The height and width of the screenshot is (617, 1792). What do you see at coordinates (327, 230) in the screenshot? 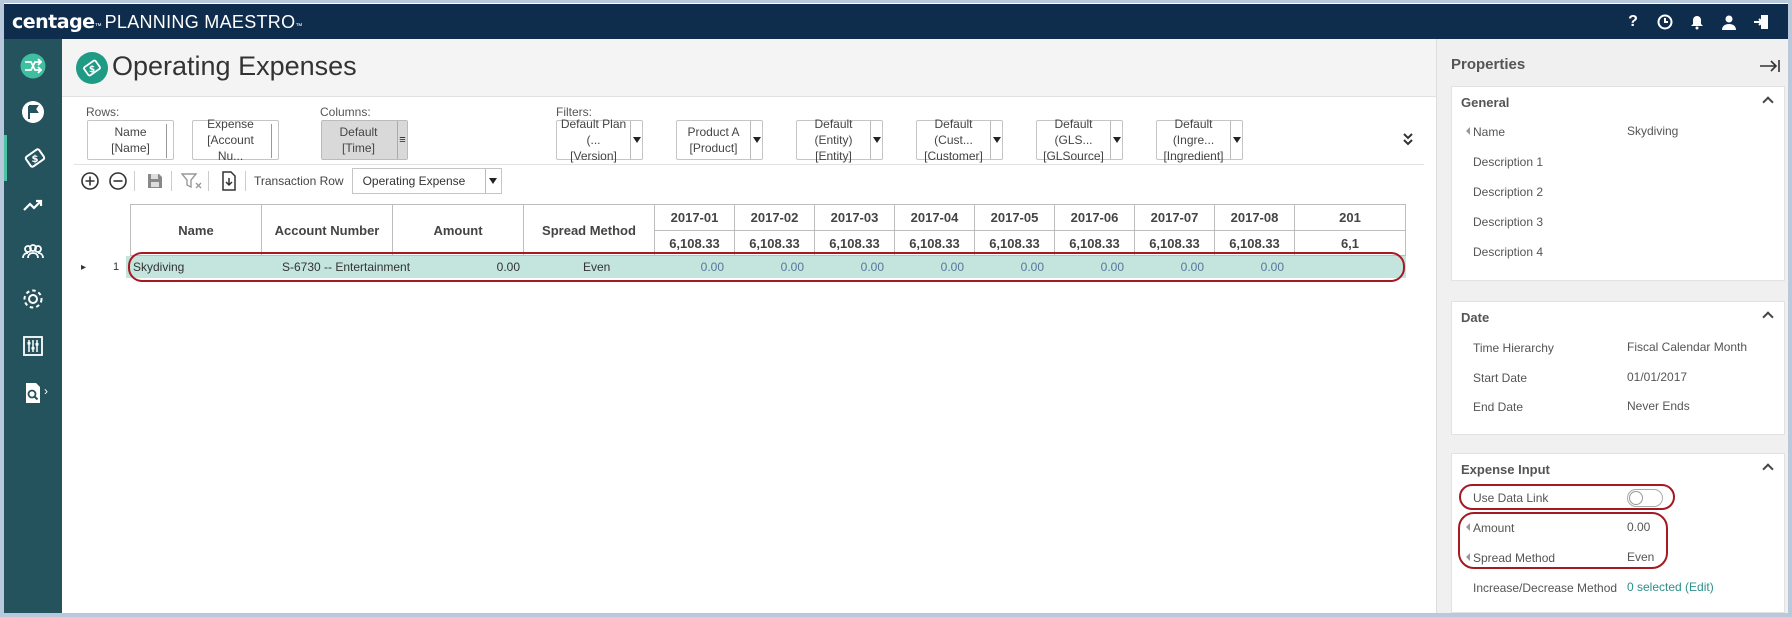
I see `column-header-account: Account Number` at bounding box center [327, 230].